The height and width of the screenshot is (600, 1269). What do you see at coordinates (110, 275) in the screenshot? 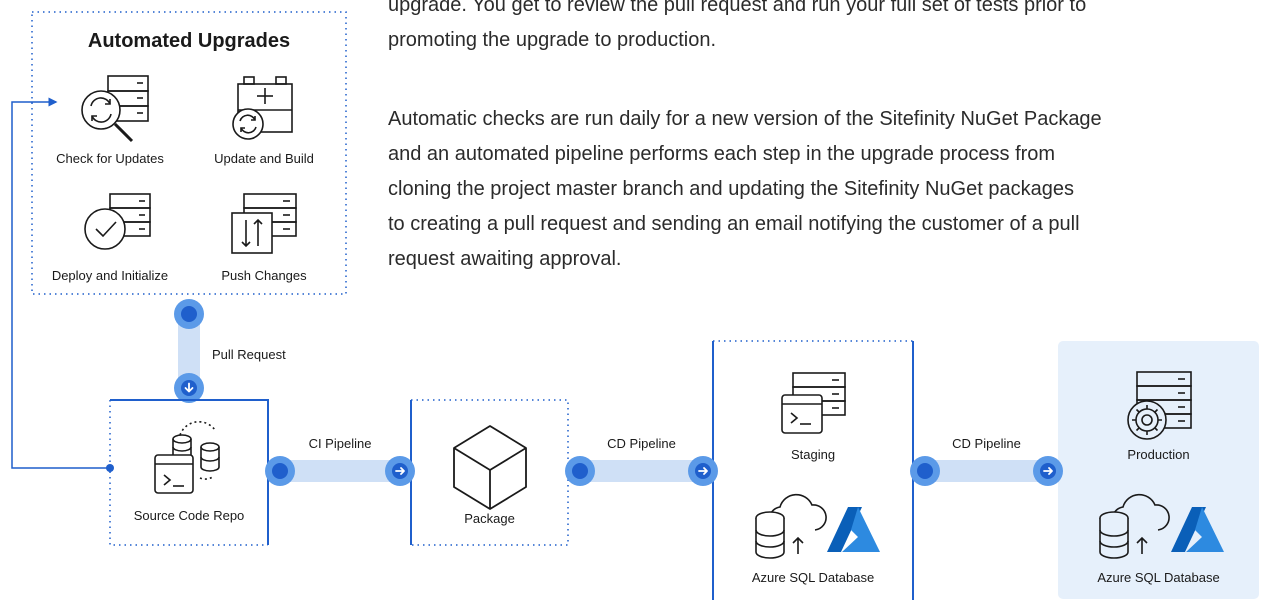
I see `step-deploy-and-initialize-label: Deploy and Initialize` at bounding box center [110, 275].